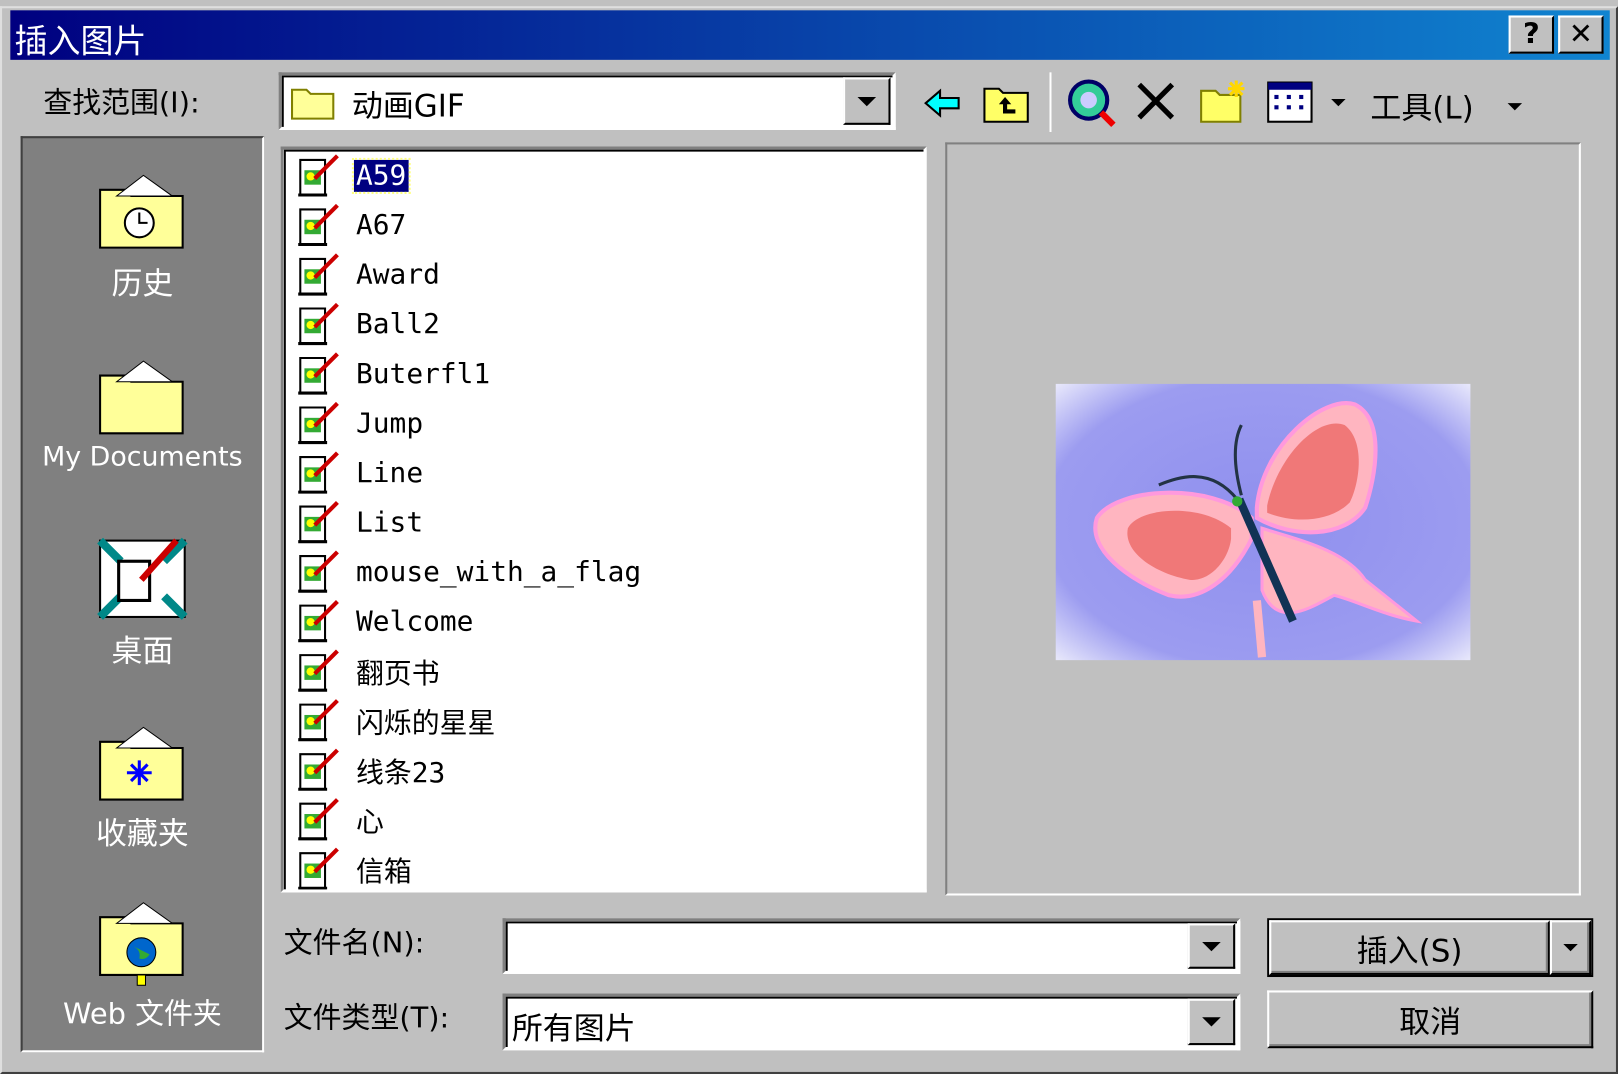 The width and height of the screenshot is (1618, 1074). I want to click on window-title: 插入图片, so click(80, 41).